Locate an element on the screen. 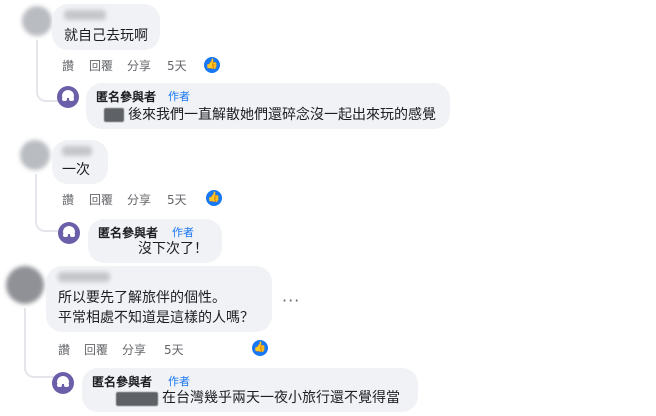 Image resolution: width=656 pixels, height=416 pixels. comment-bubble: 所以要先了解旅伴的個性。 平常相處不知道是這樣的人嗎？ is located at coordinates (159, 299).